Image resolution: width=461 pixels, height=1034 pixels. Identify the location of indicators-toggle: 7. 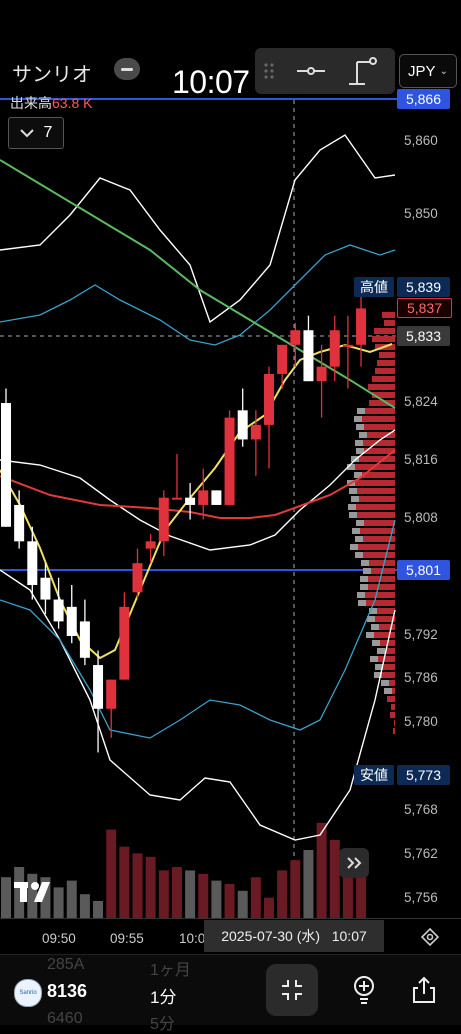
(36, 133).